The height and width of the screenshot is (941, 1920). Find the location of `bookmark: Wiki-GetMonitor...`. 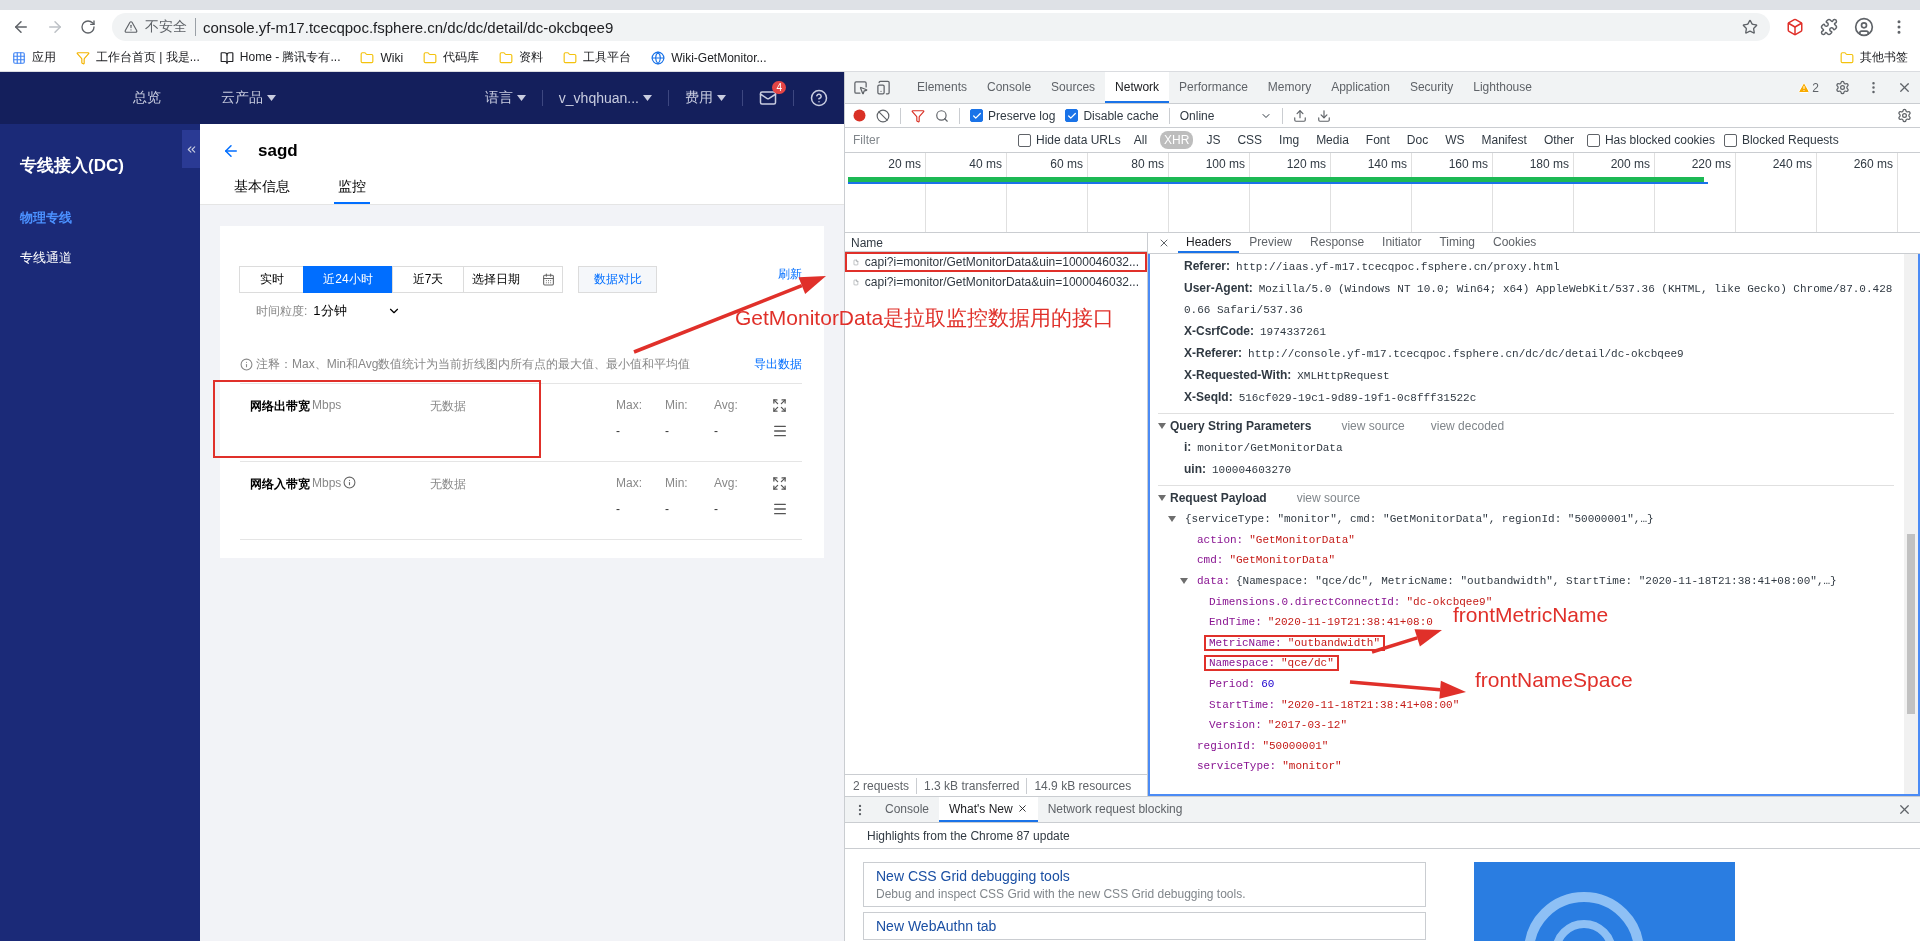

bookmark: Wiki-GetMonitor... is located at coordinates (709, 57).